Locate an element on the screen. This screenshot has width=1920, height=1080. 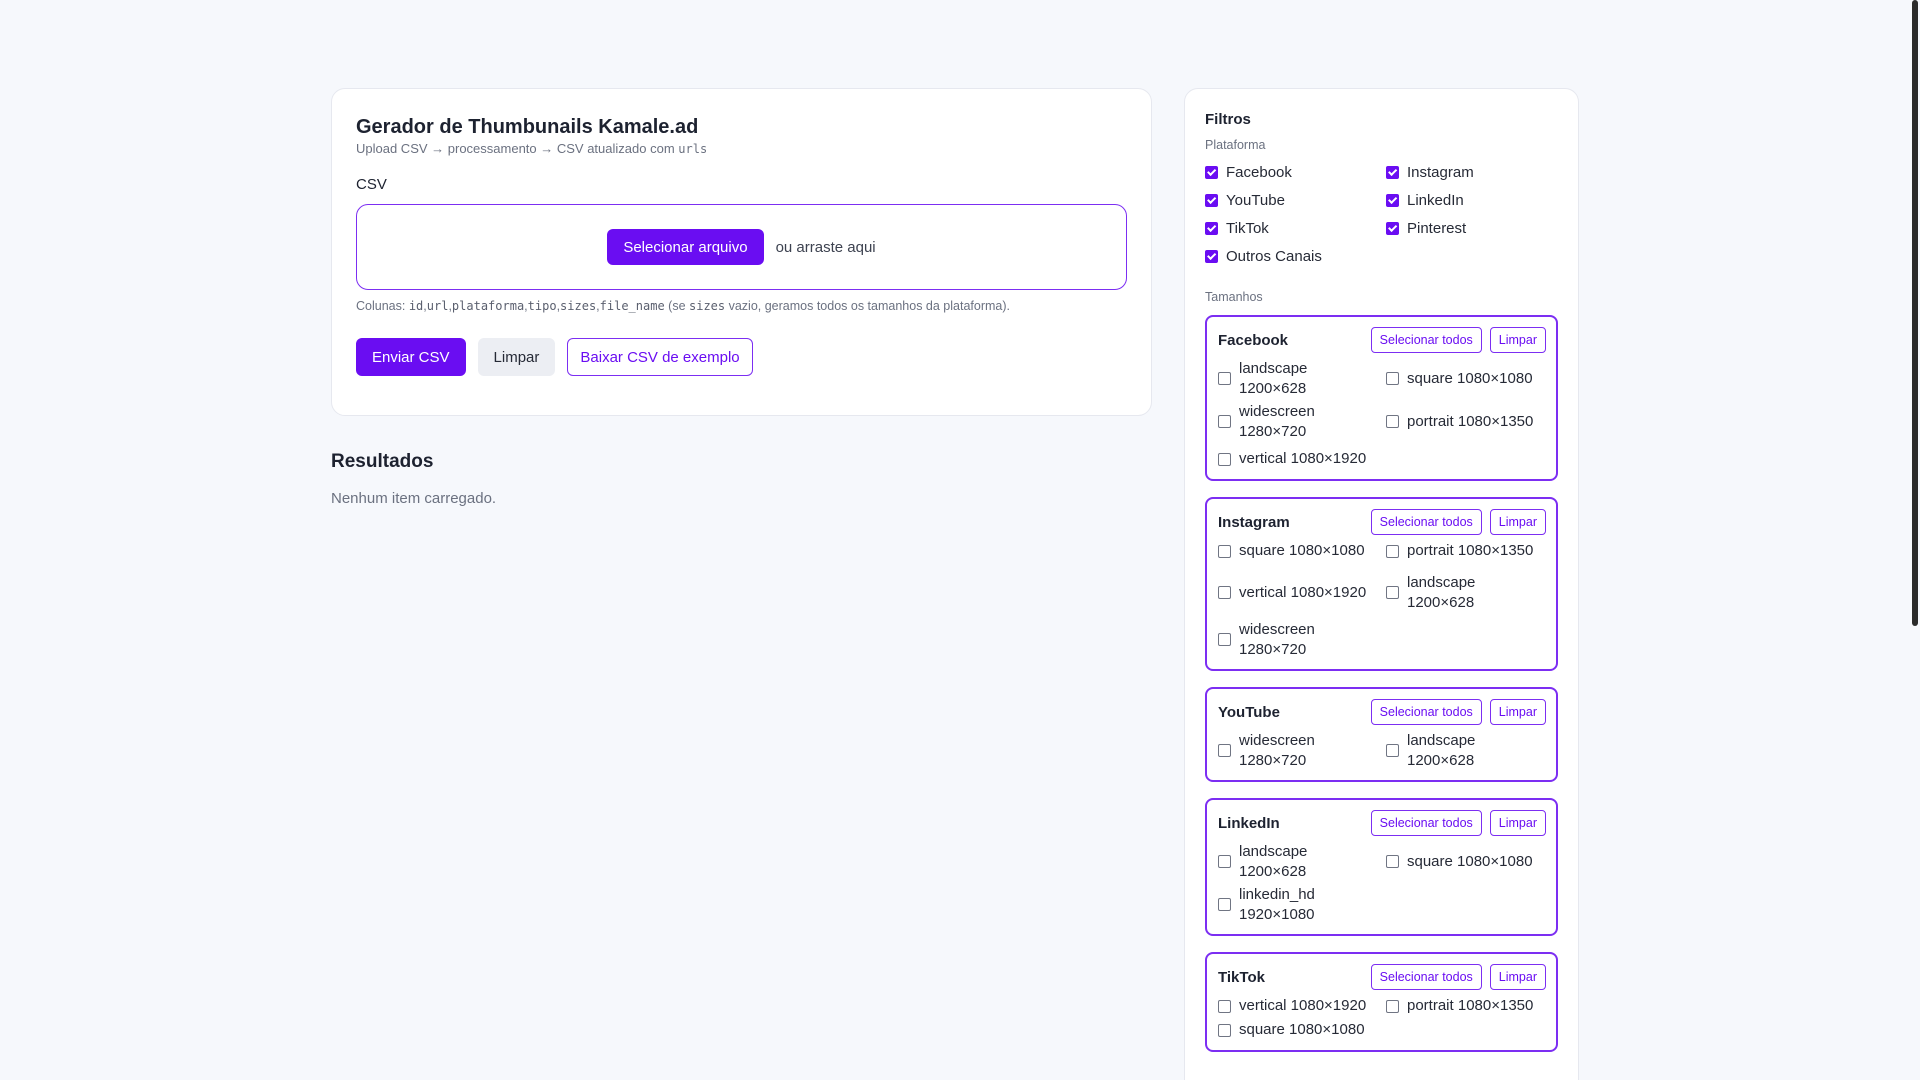
platform-label-text: TikTok is located at coordinates (1247, 228).